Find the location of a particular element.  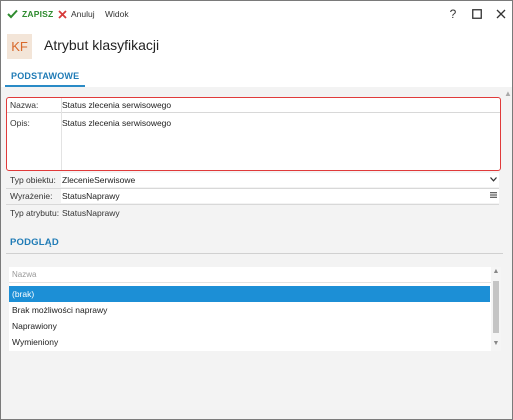

cancel-label: Anuluj is located at coordinates (83, 14).